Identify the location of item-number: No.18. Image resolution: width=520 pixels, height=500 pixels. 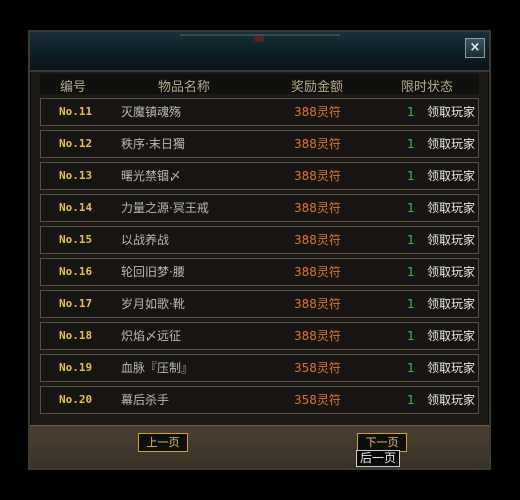
(76, 335).